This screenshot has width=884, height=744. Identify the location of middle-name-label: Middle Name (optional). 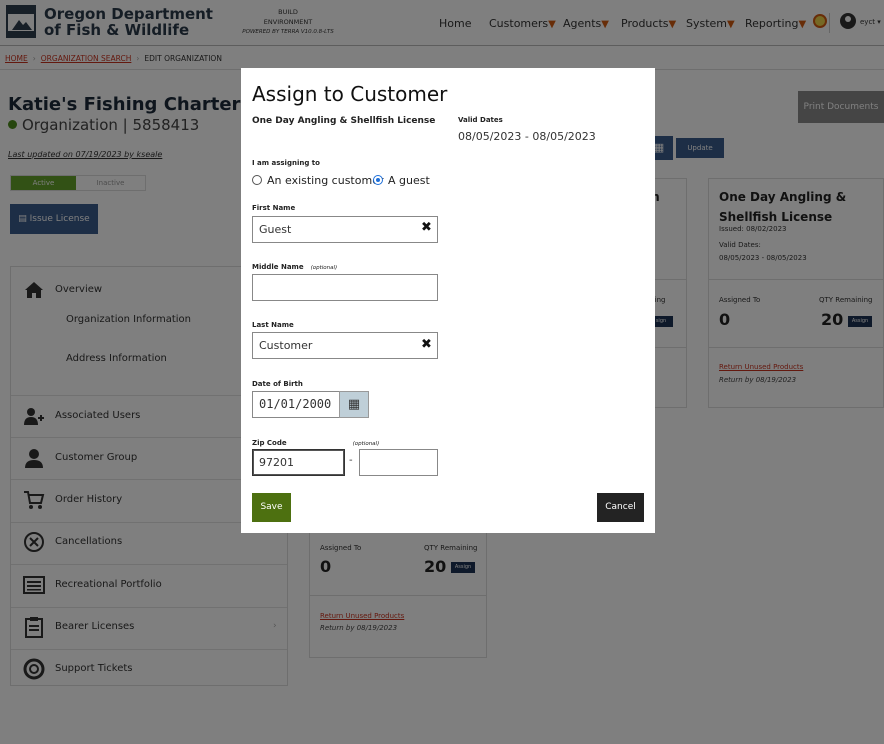
(294, 267).